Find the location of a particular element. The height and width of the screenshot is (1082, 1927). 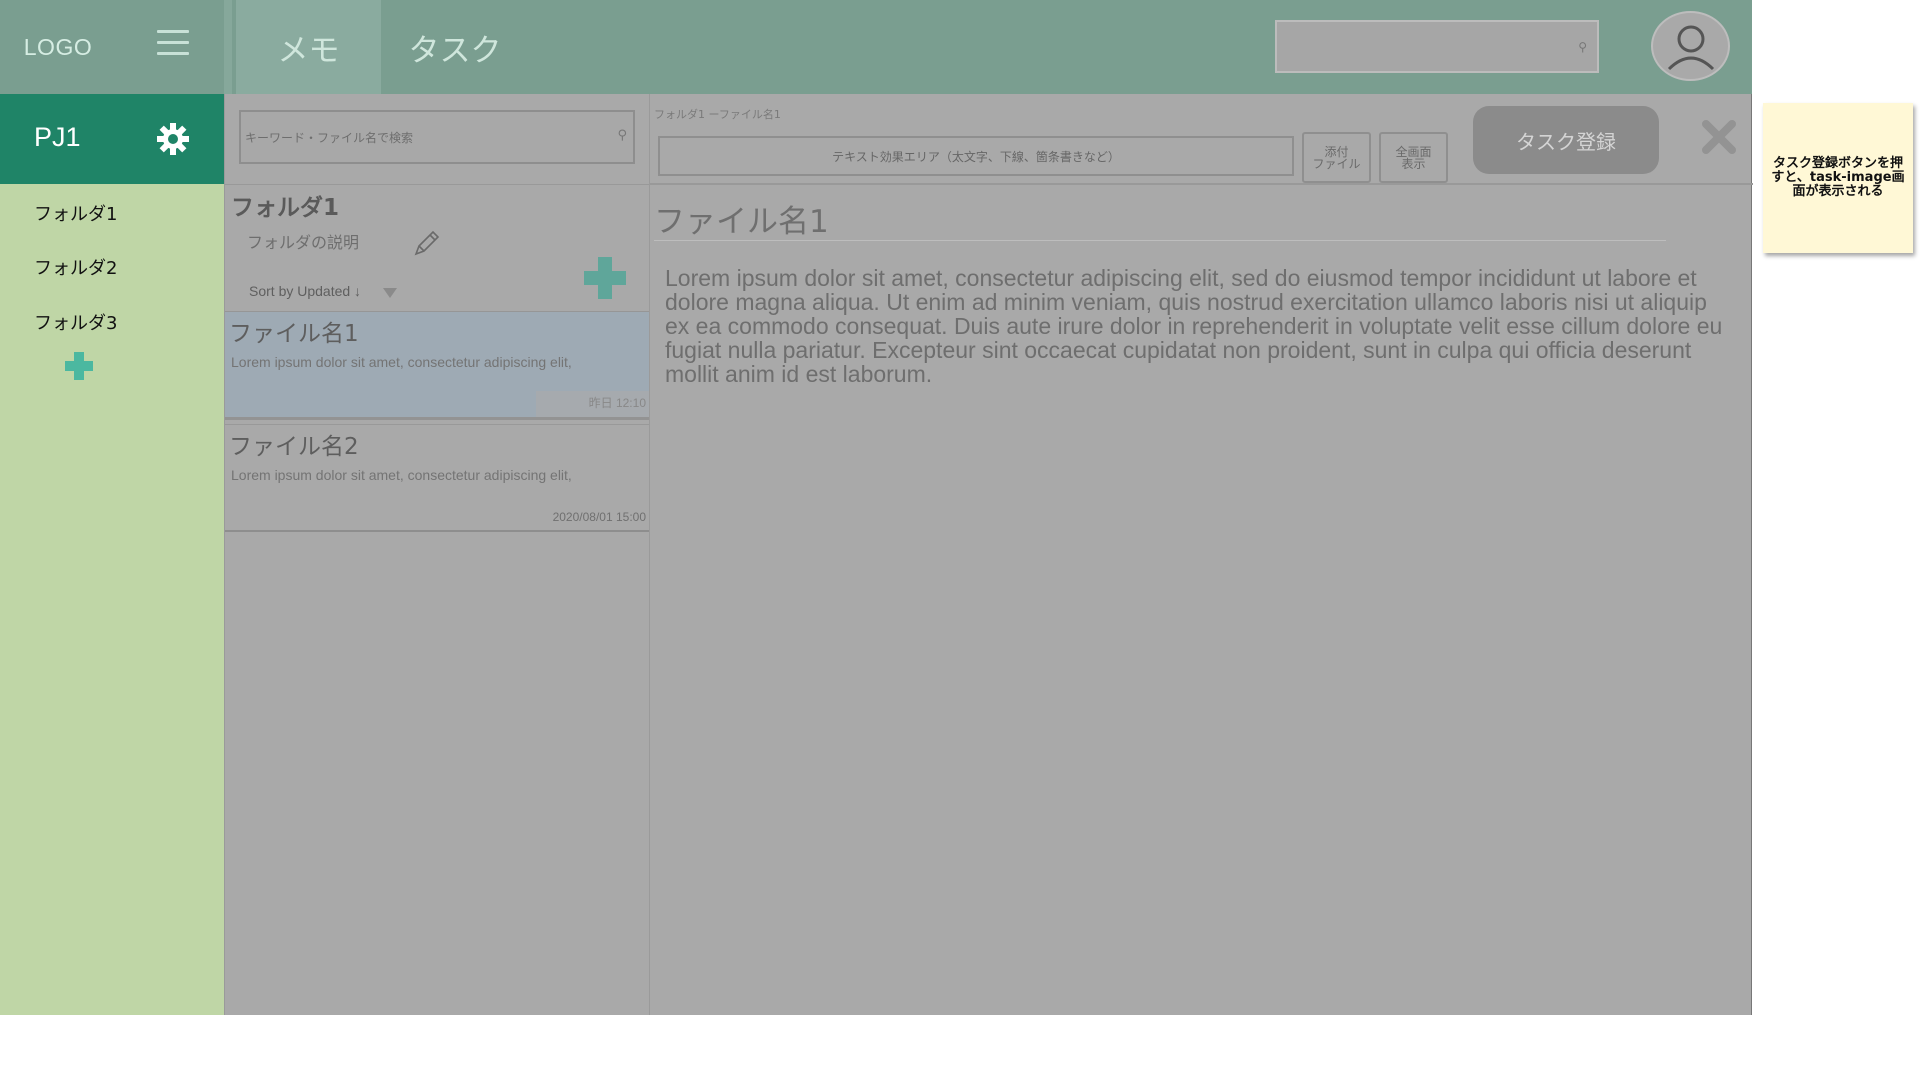

file-search-box: ⚲ is located at coordinates (437, 137).